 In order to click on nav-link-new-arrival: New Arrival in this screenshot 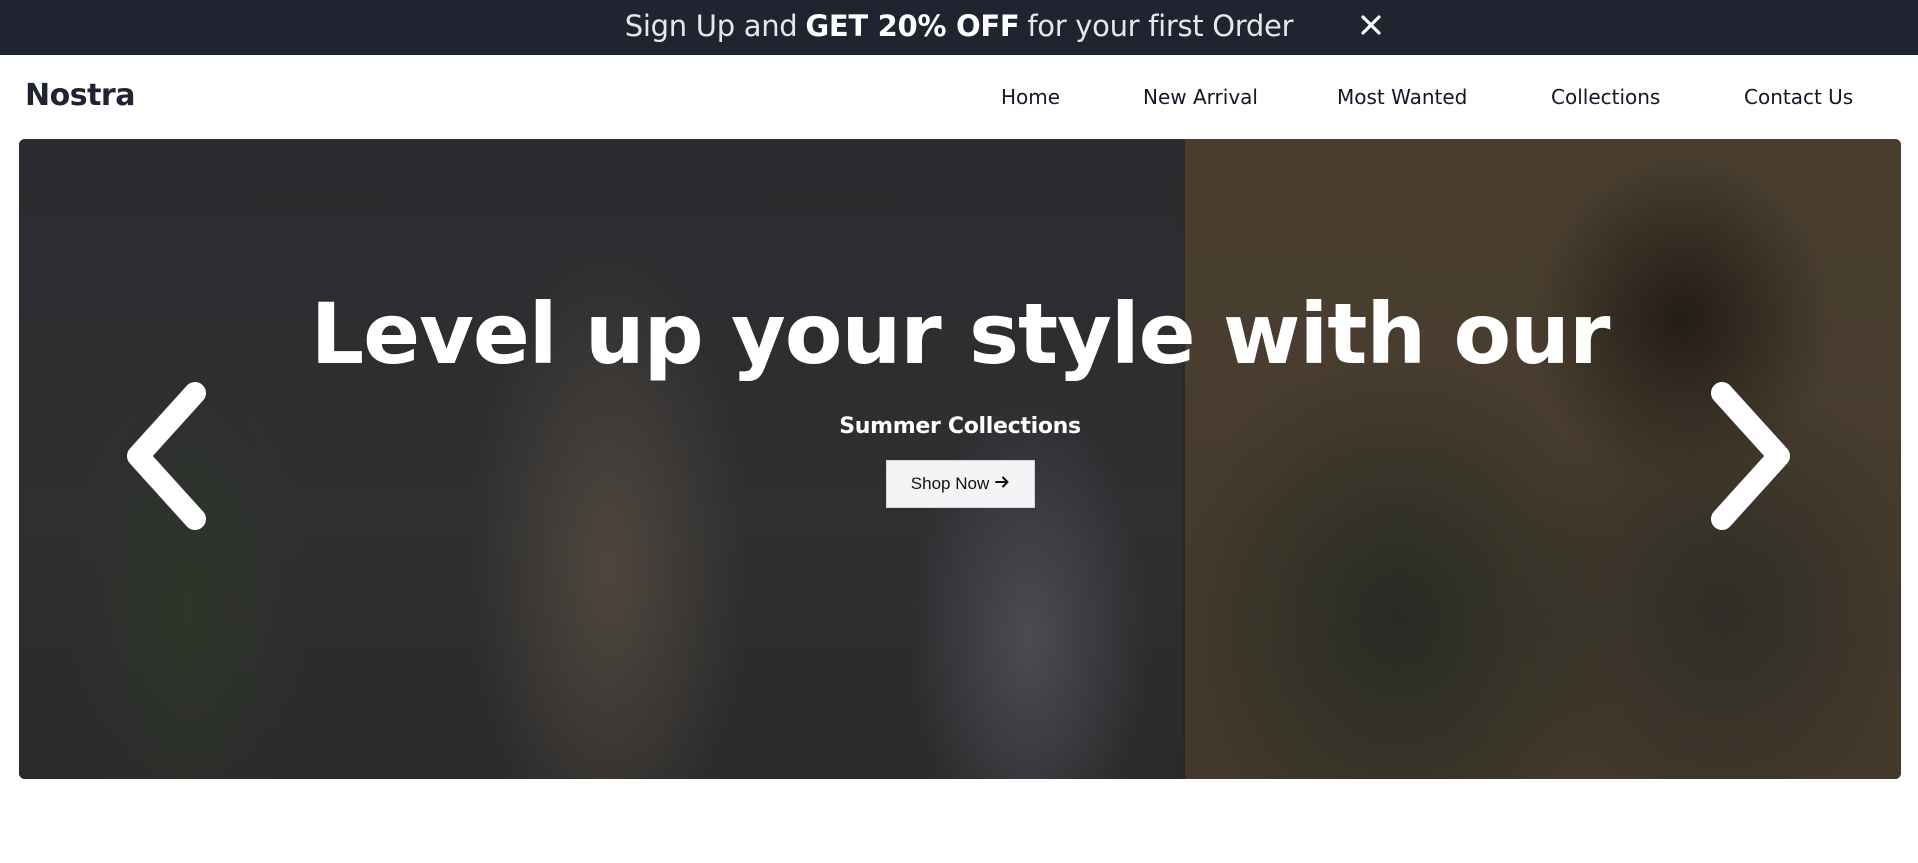, I will do `click(1200, 97)`.